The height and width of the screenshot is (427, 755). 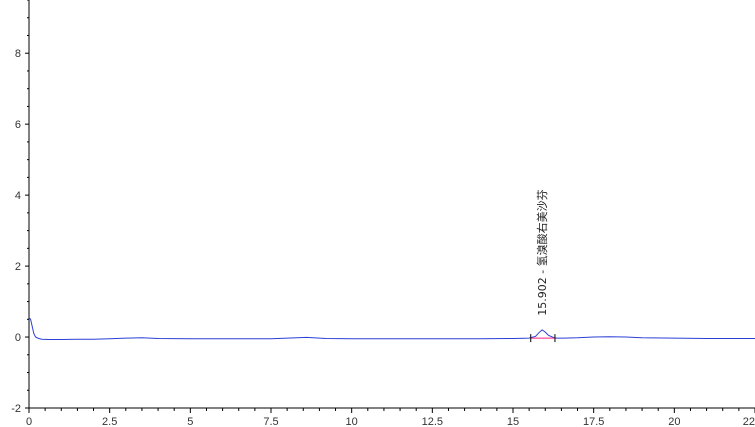 What do you see at coordinates (674, 421) in the screenshot?
I see `x-tick-label: 20` at bounding box center [674, 421].